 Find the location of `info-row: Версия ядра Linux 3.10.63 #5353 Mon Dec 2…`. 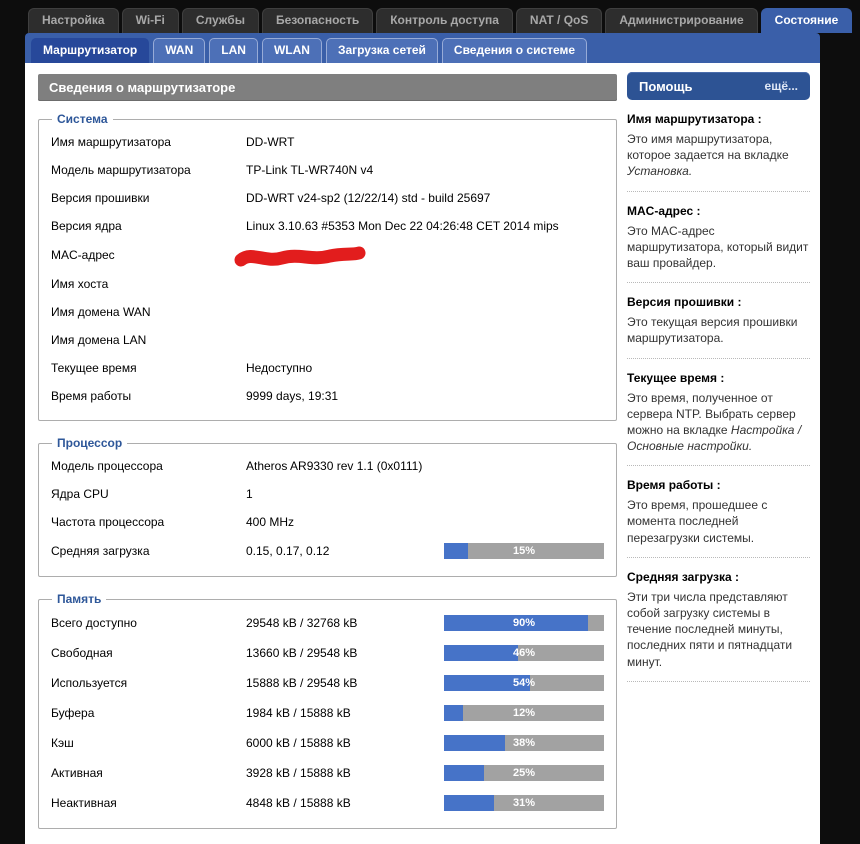

info-row: Версия ядра Linux 3.10.63 #5353 Mon Dec 2… is located at coordinates (327, 226).